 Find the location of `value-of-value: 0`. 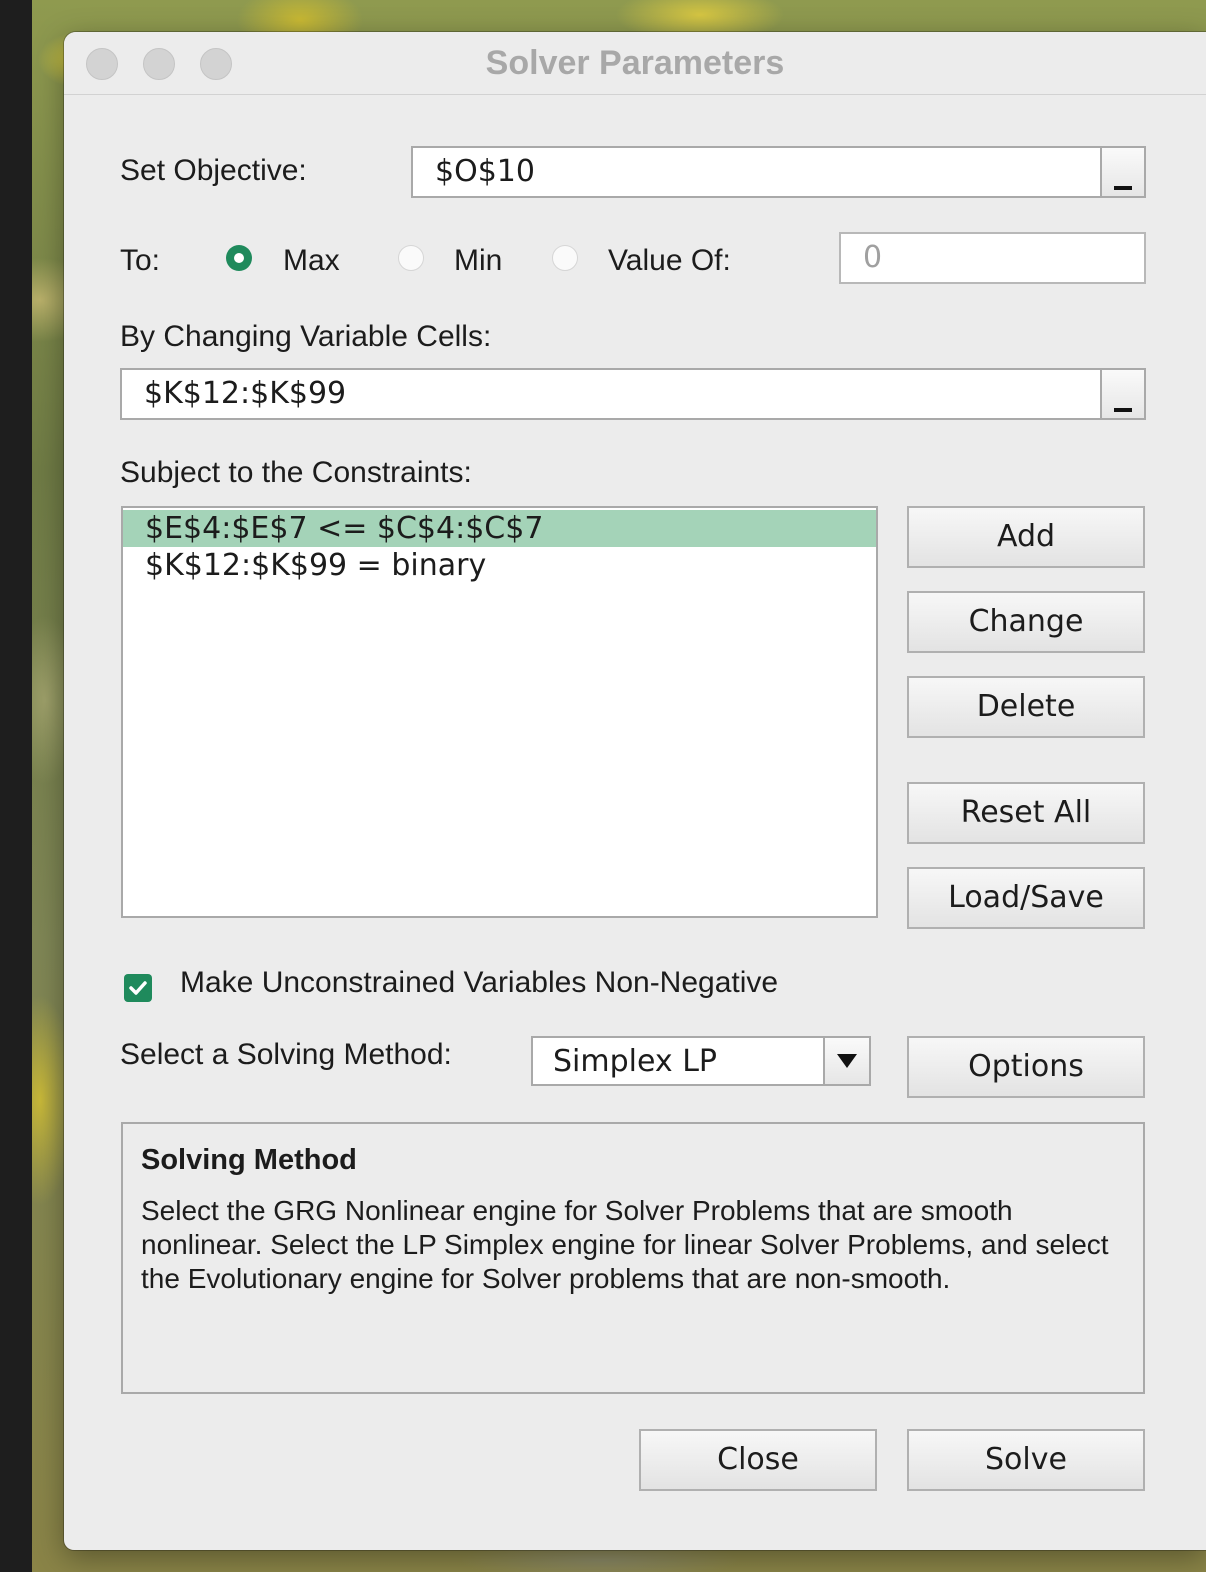

value-of-value: 0 is located at coordinates (873, 257).